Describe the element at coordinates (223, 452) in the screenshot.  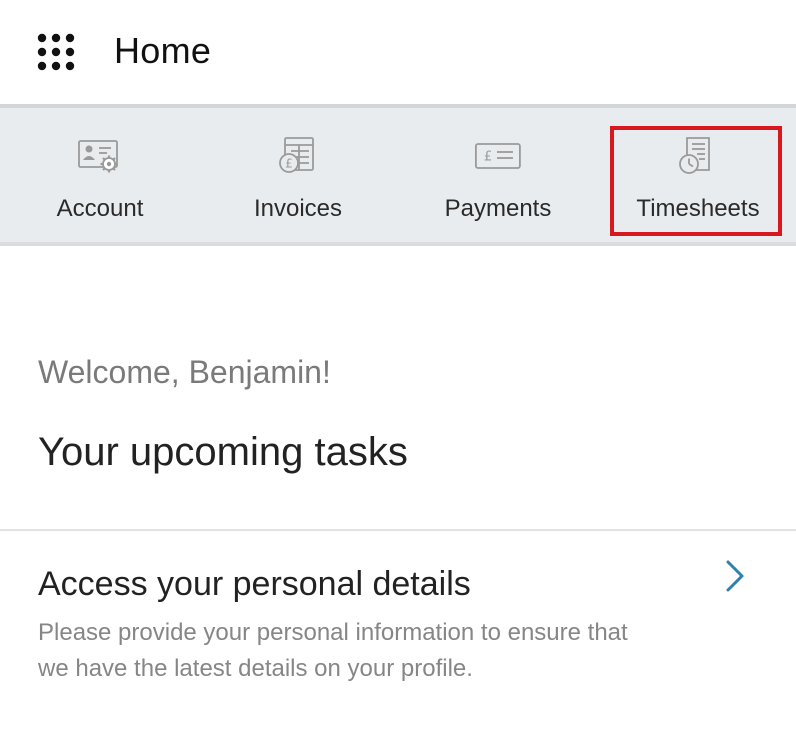
I see `upcoming-tasks-heading: Your upcoming tasks` at that location.